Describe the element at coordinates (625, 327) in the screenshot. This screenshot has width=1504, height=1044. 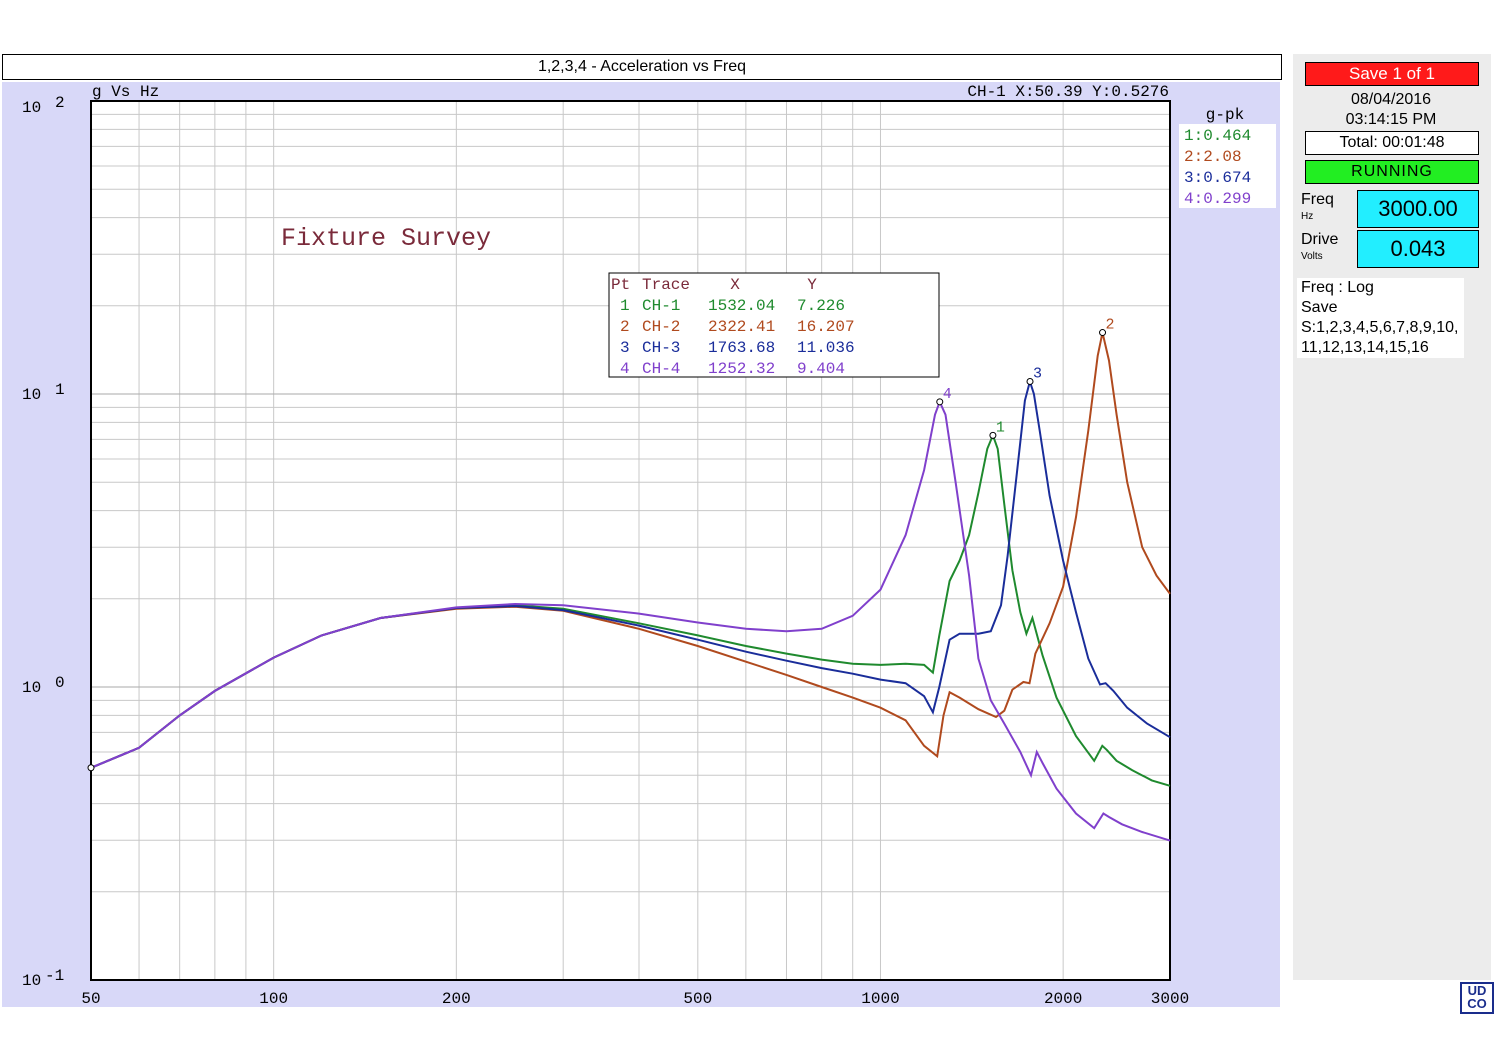
I see `peak-table-cell: 2` at that location.